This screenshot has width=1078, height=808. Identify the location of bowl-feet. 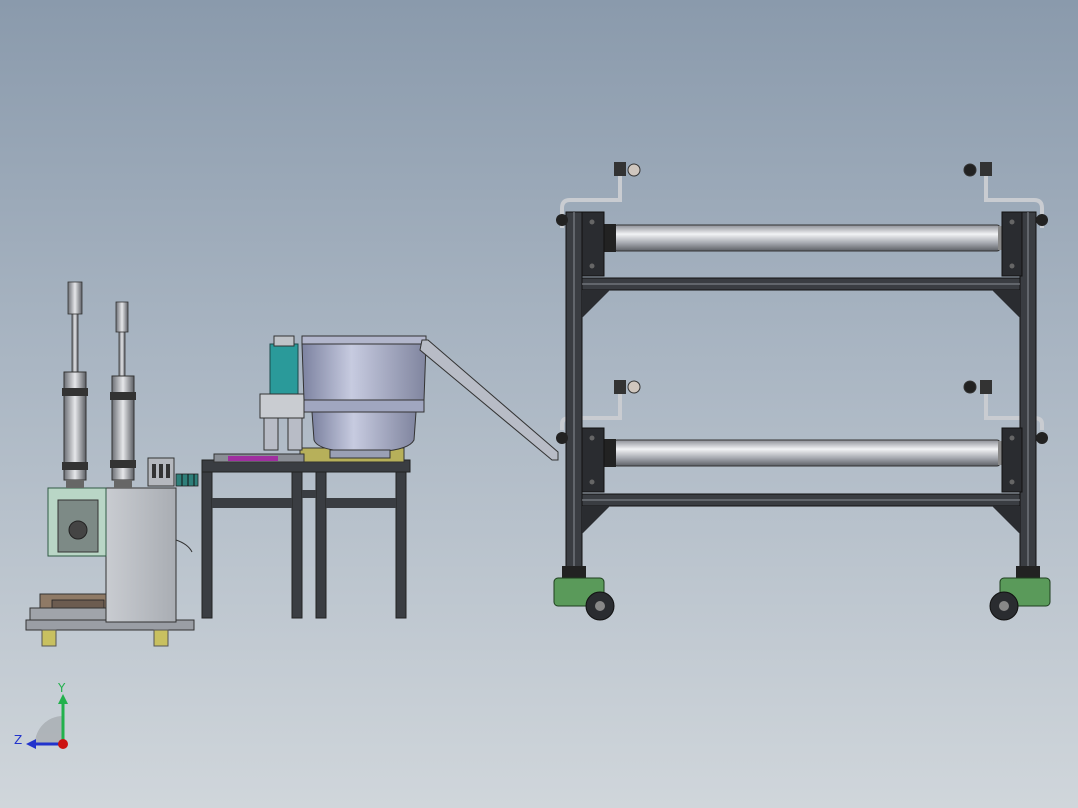
(360, 454).